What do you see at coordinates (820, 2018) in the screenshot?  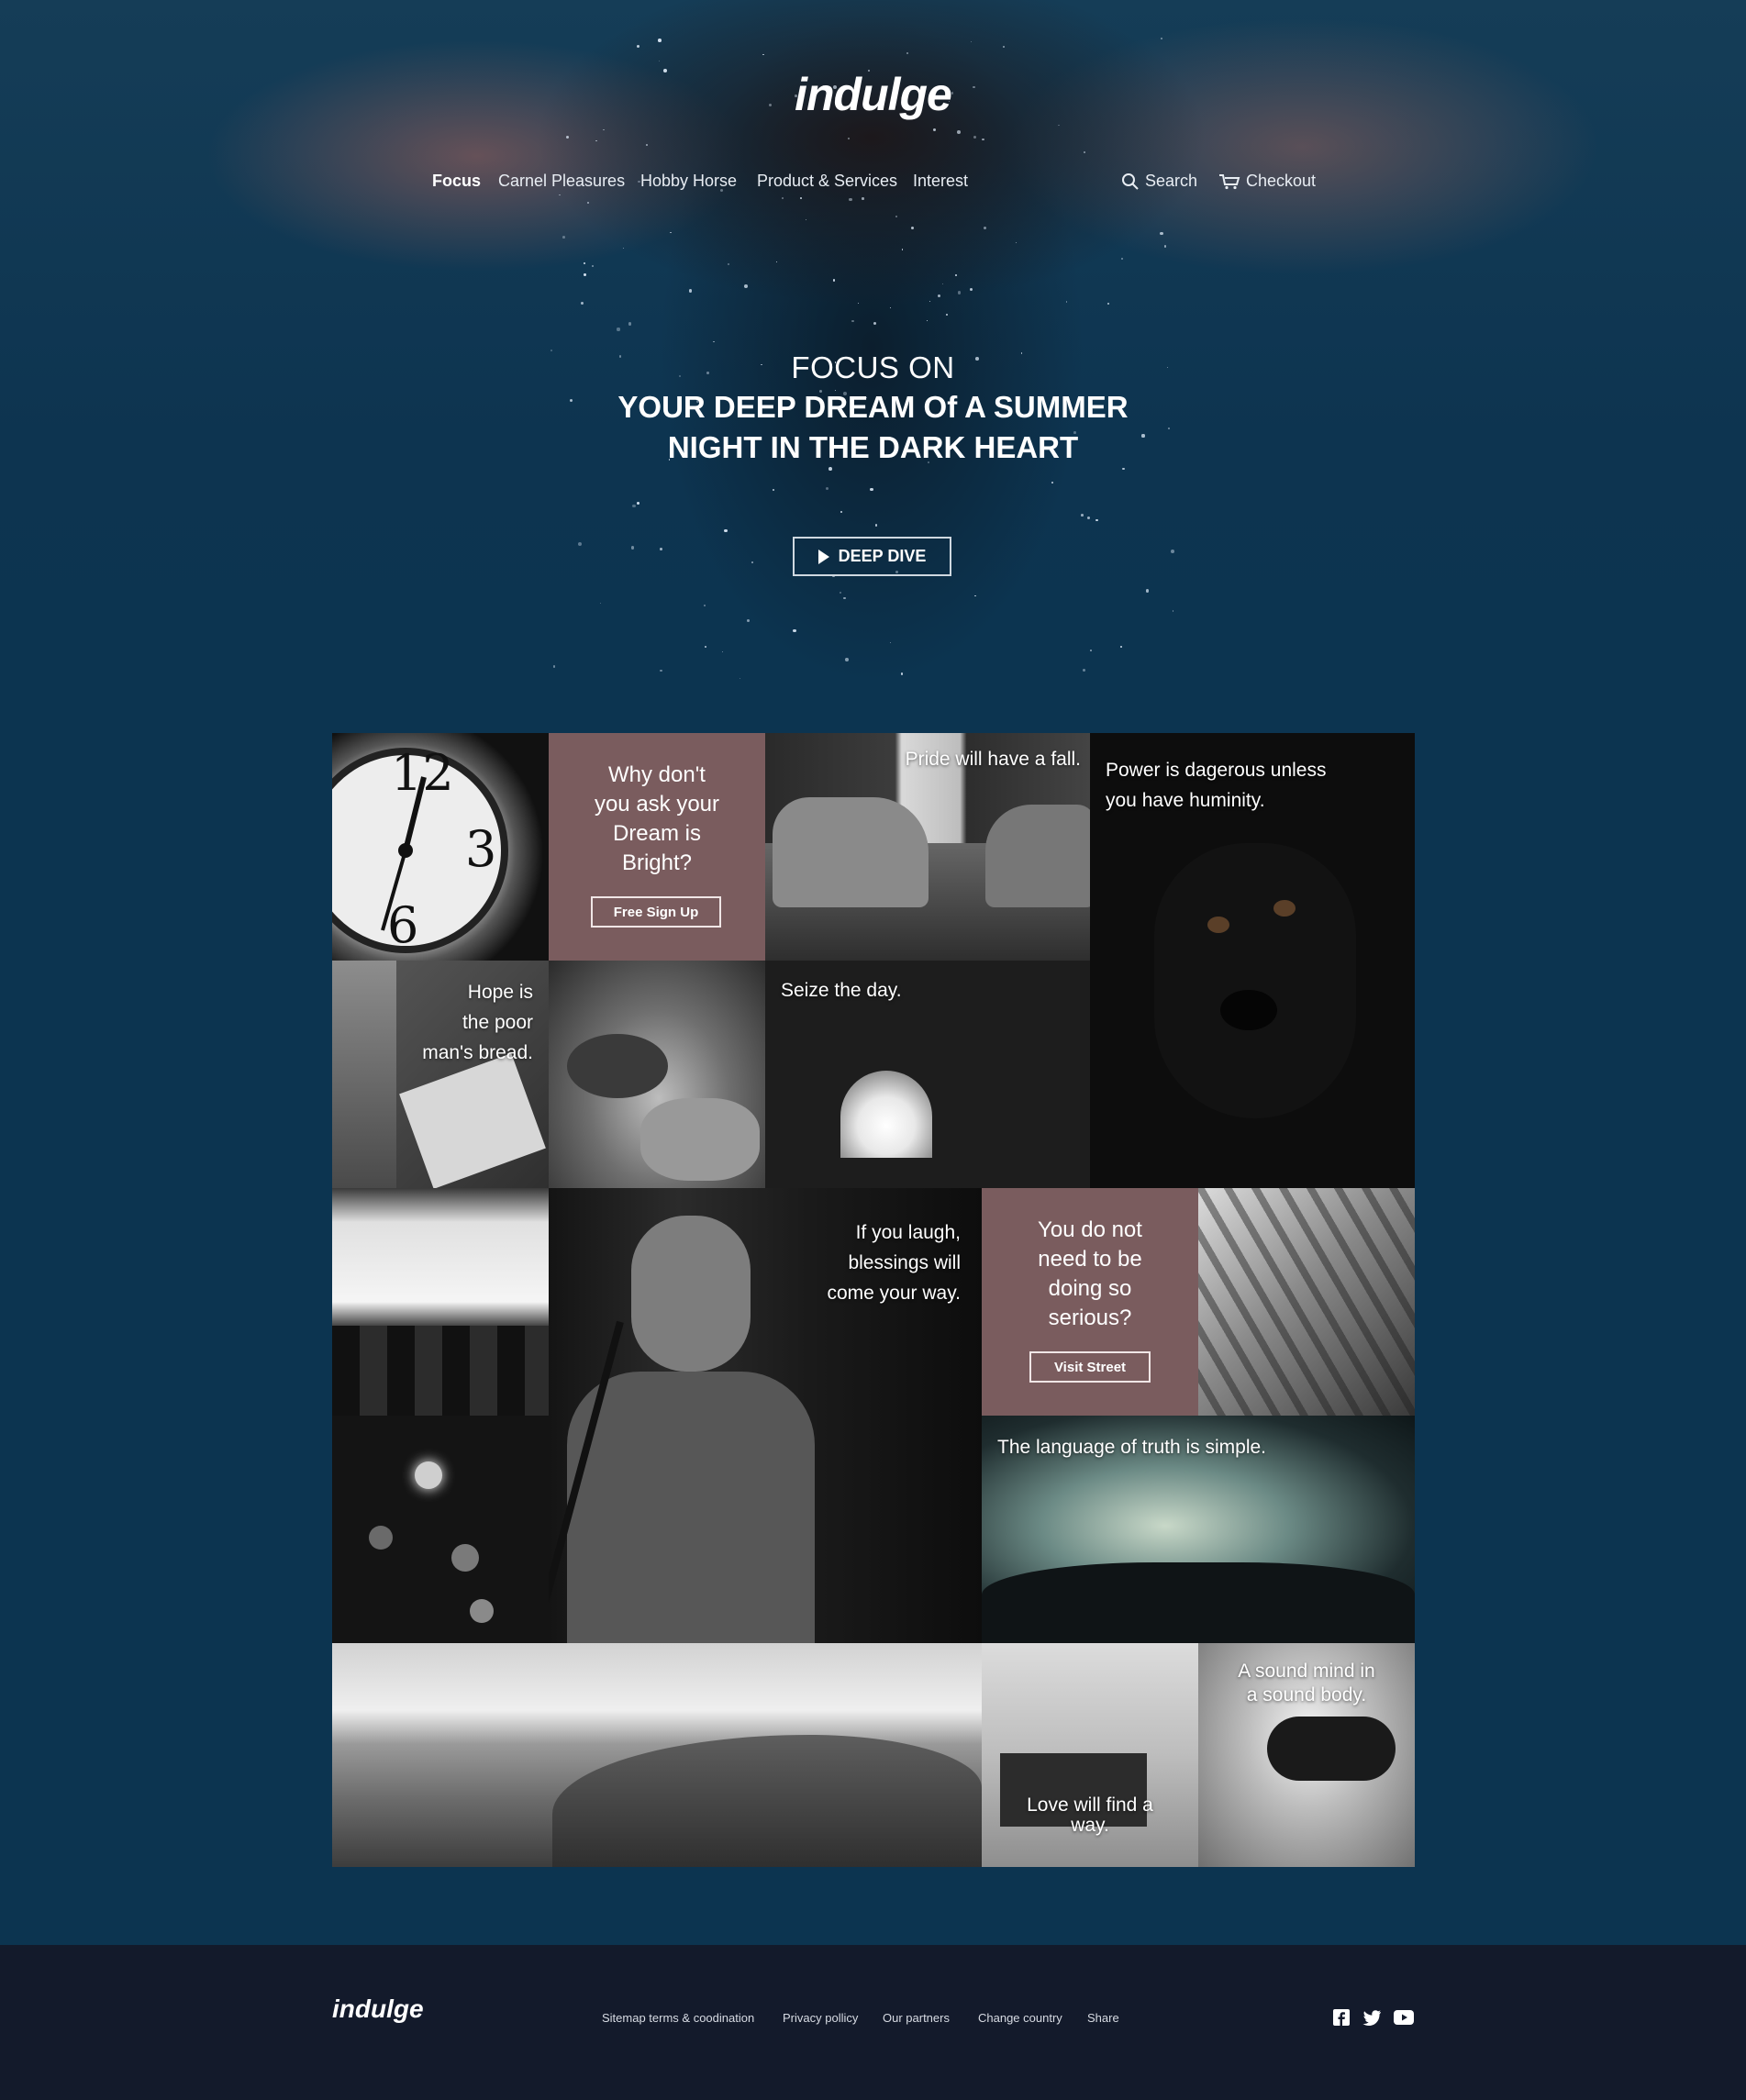 I see `footer-link-privacy: Privacy pollicy` at bounding box center [820, 2018].